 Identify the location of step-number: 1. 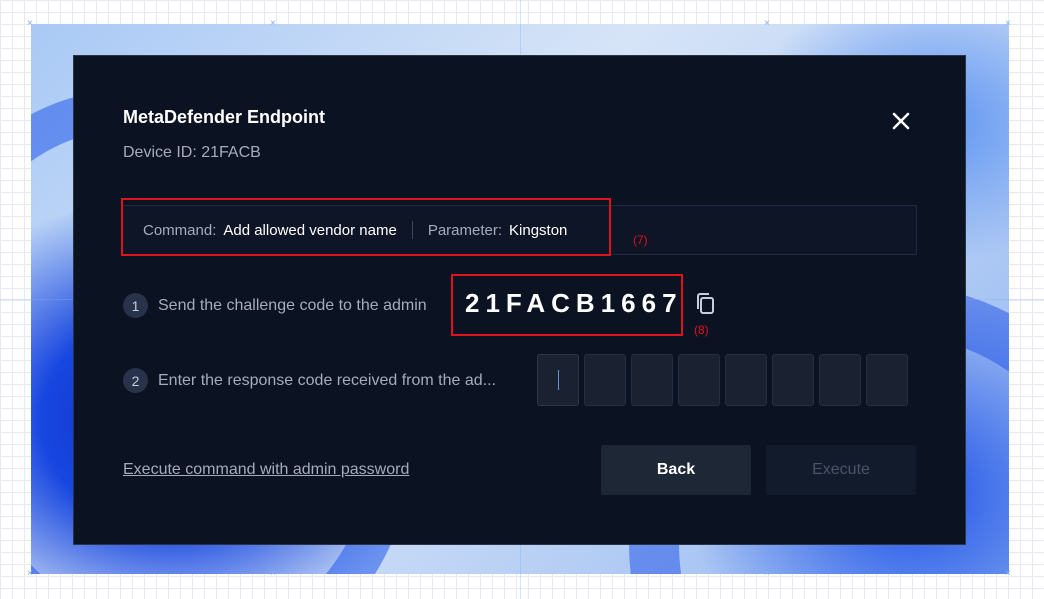
(135, 305).